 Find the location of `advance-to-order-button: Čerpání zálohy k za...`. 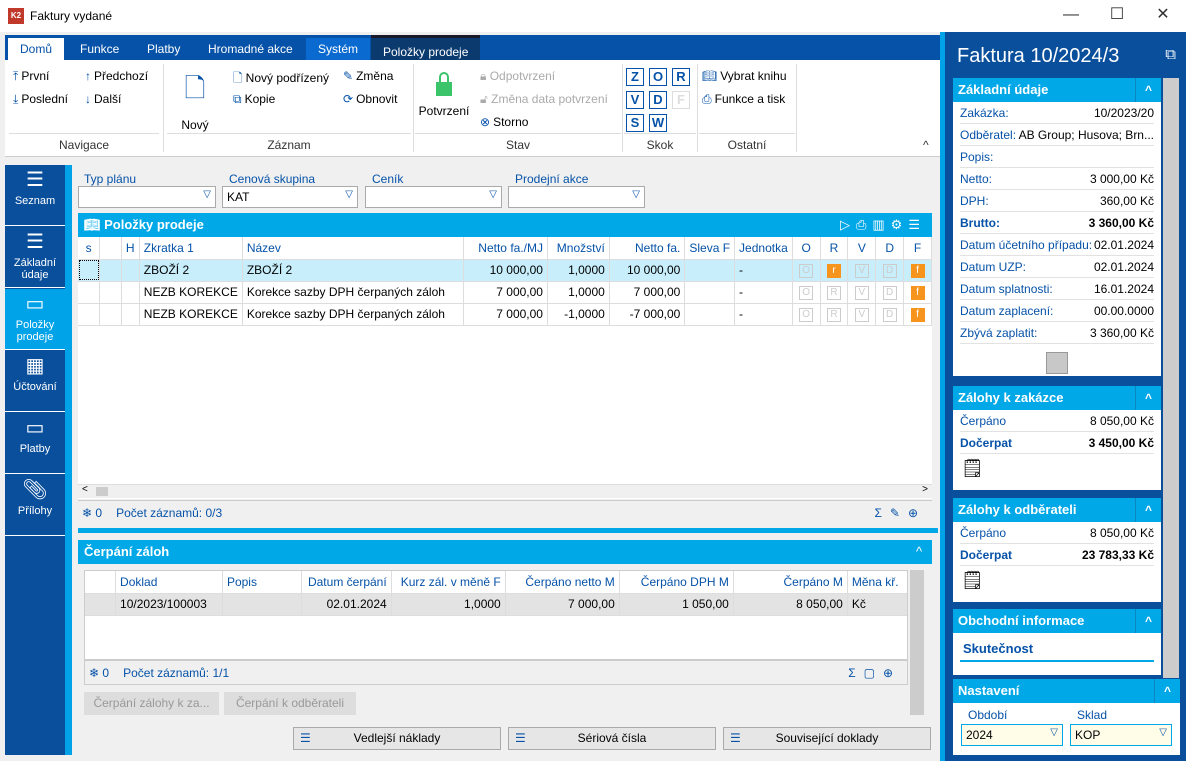

advance-to-order-button: Čerpání zálohy k za... is located at coordinates (151, 703).